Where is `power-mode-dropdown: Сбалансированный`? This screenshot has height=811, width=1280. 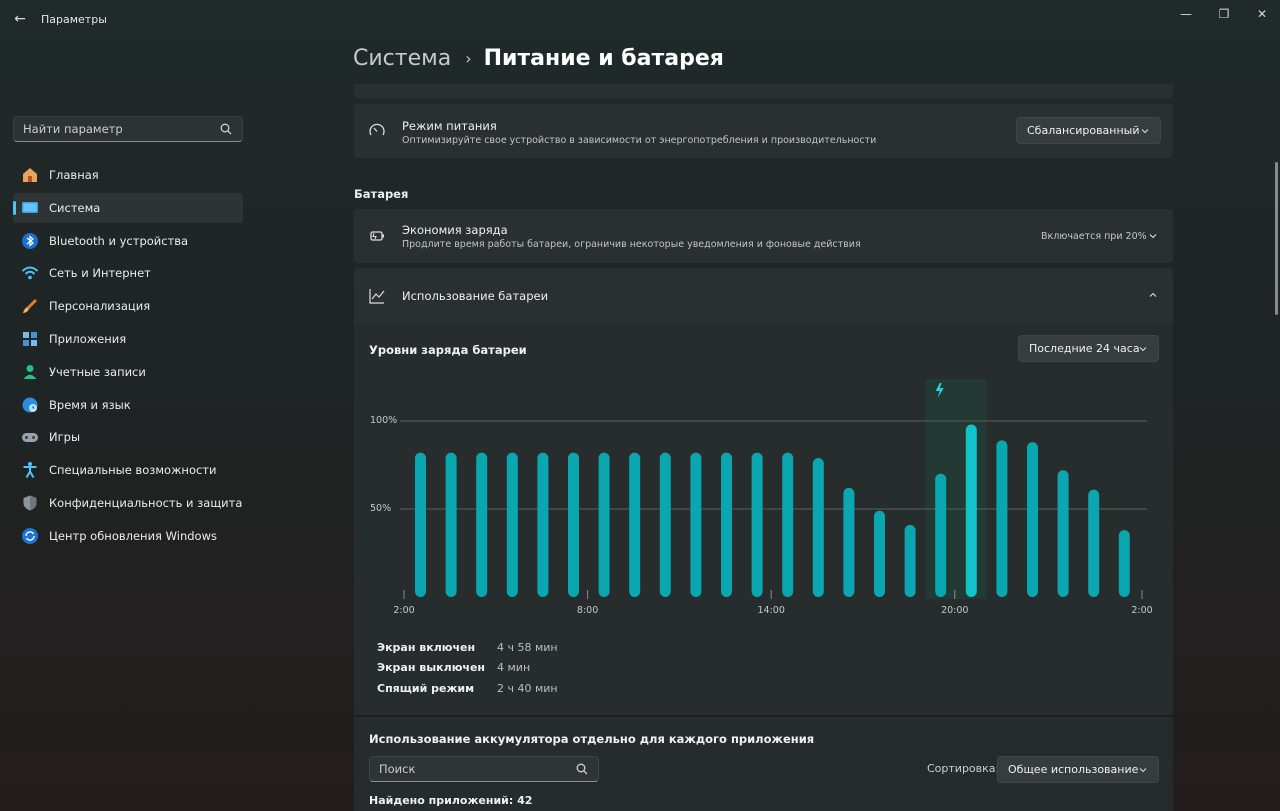
power-mode-dropdown: Сбалансированный is located at coordinates (1088, 130).